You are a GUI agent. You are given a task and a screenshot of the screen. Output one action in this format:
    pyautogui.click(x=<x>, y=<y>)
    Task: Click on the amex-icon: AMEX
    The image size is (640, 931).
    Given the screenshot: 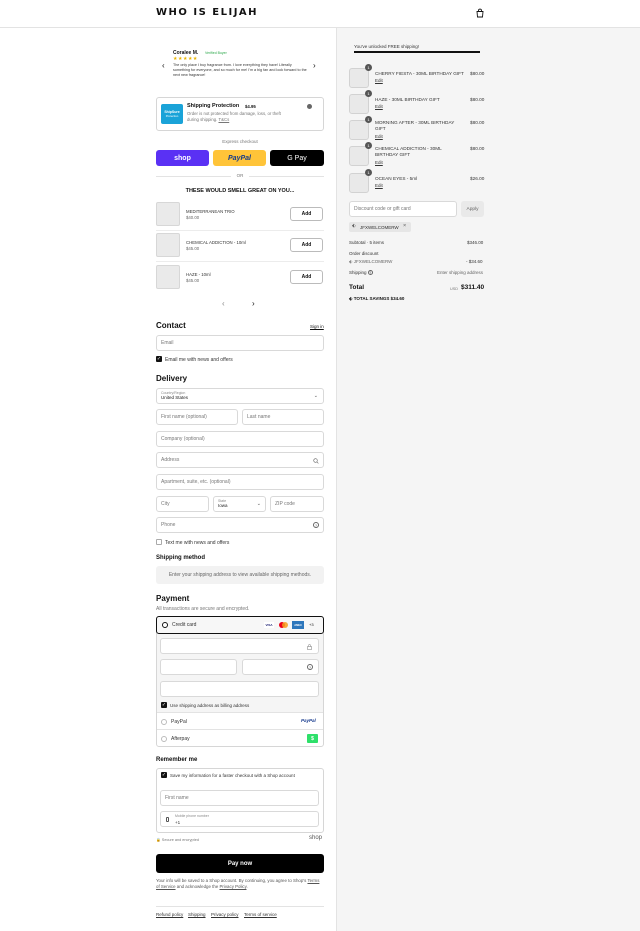 What is the action you would take?
    pyautogui.click(x=298, y=625)
    